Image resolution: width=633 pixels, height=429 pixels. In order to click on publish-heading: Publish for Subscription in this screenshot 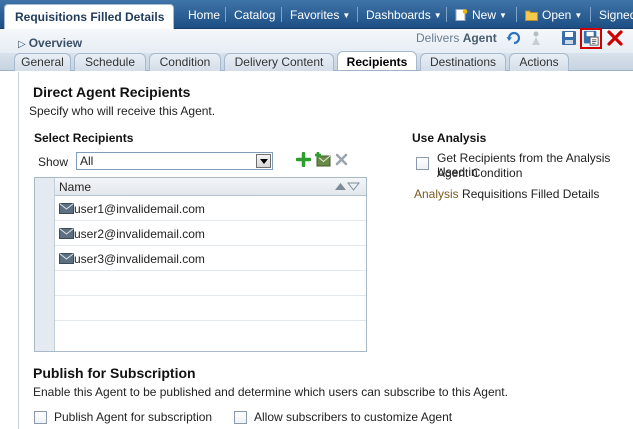, I will do `click(114, 373)`.